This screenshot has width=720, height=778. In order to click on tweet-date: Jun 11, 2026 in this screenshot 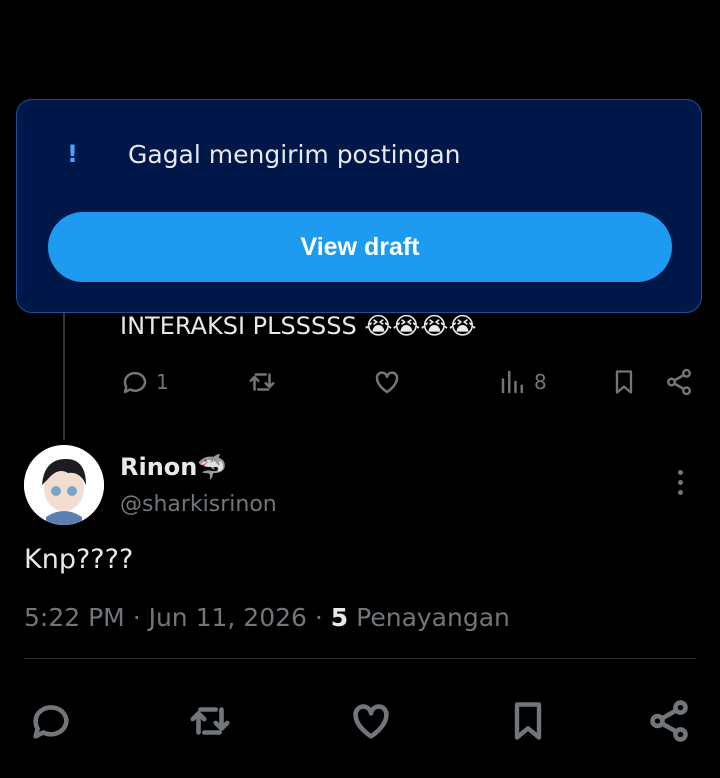, I will do `click(228, 617)`.